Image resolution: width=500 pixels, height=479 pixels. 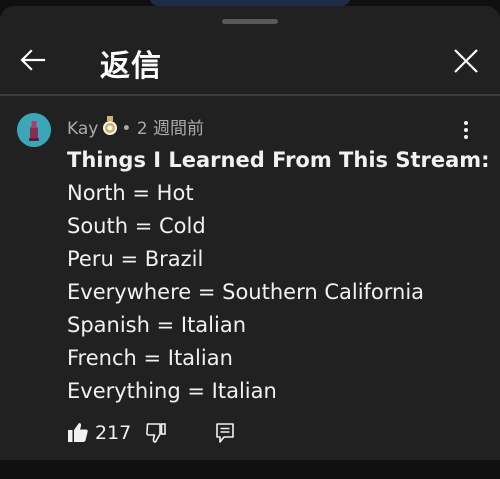 I want to click on page-title: 返信, so click(x=131, y=66).